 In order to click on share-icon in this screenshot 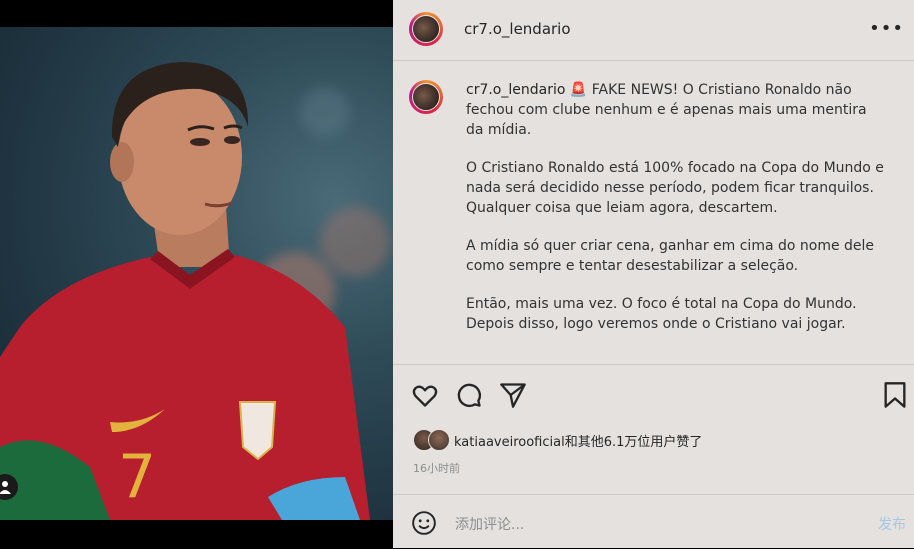, I will do `click(513, 397)`.